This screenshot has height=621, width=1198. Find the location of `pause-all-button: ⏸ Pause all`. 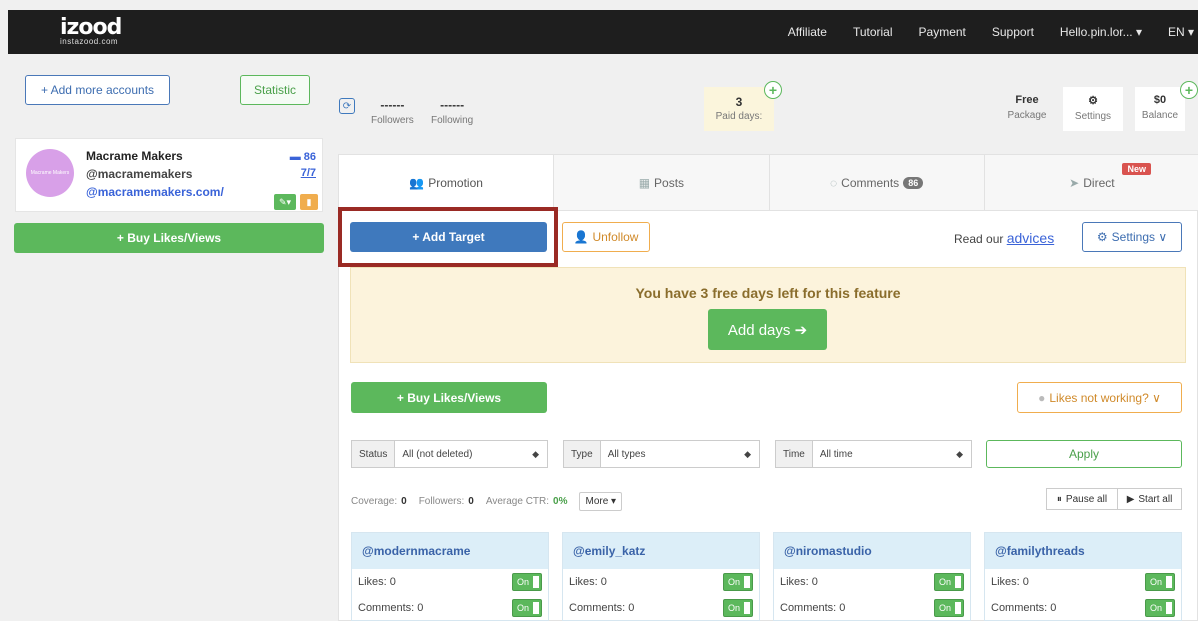

pause-all-button: ⏸ Pause all is located at coordinates (1082, 499).